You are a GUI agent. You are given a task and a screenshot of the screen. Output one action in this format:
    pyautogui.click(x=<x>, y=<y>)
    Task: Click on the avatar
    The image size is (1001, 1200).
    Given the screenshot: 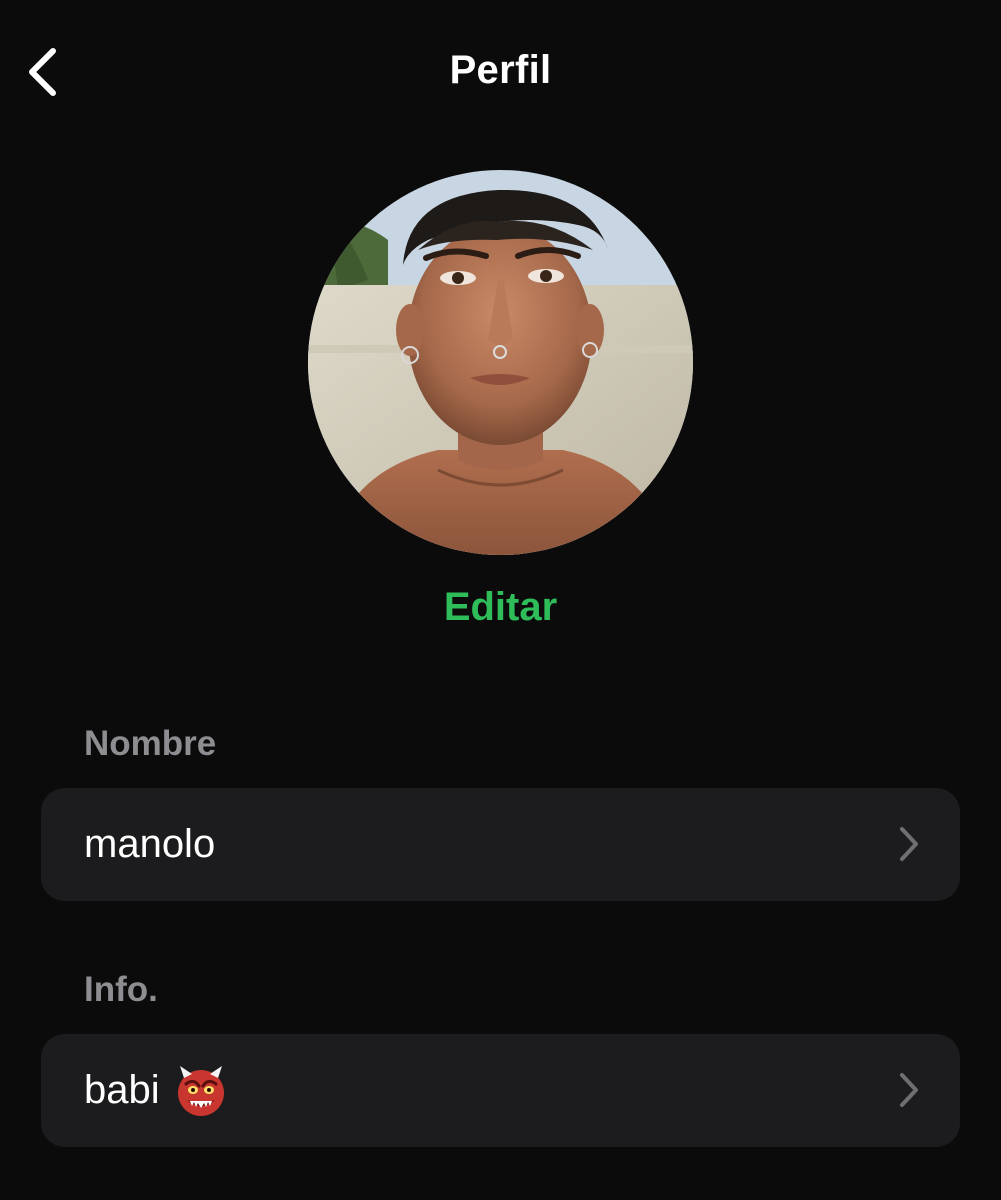 What is the action you would take?
    pyautogui.click(x=500, y=362)
    